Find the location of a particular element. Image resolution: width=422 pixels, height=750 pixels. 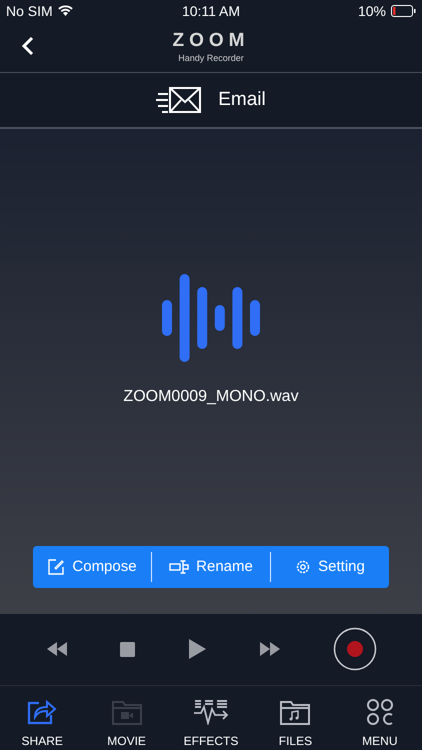

logo-subtitle: Handy Recorder is located at coordinates (211, 57).